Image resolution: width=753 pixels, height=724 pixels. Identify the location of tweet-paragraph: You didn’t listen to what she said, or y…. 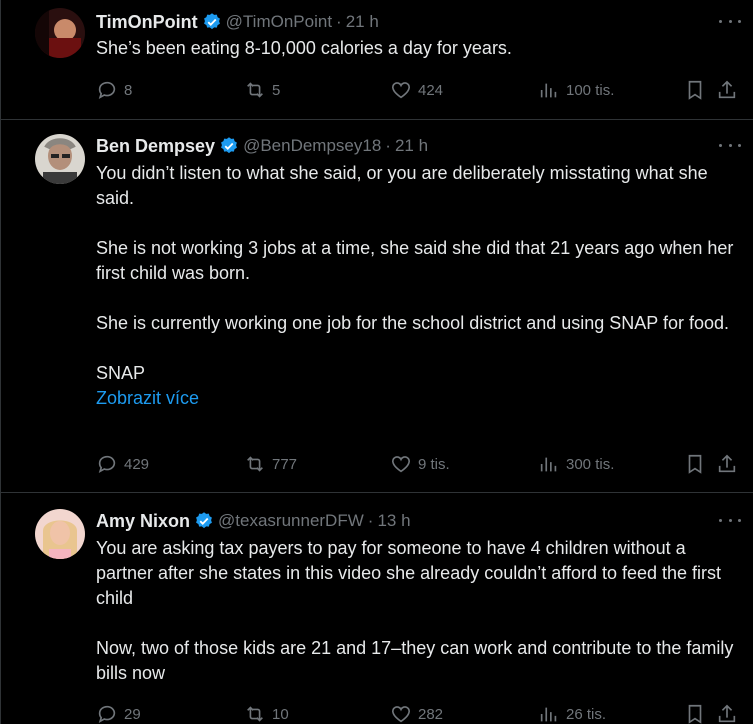
(402, 185).